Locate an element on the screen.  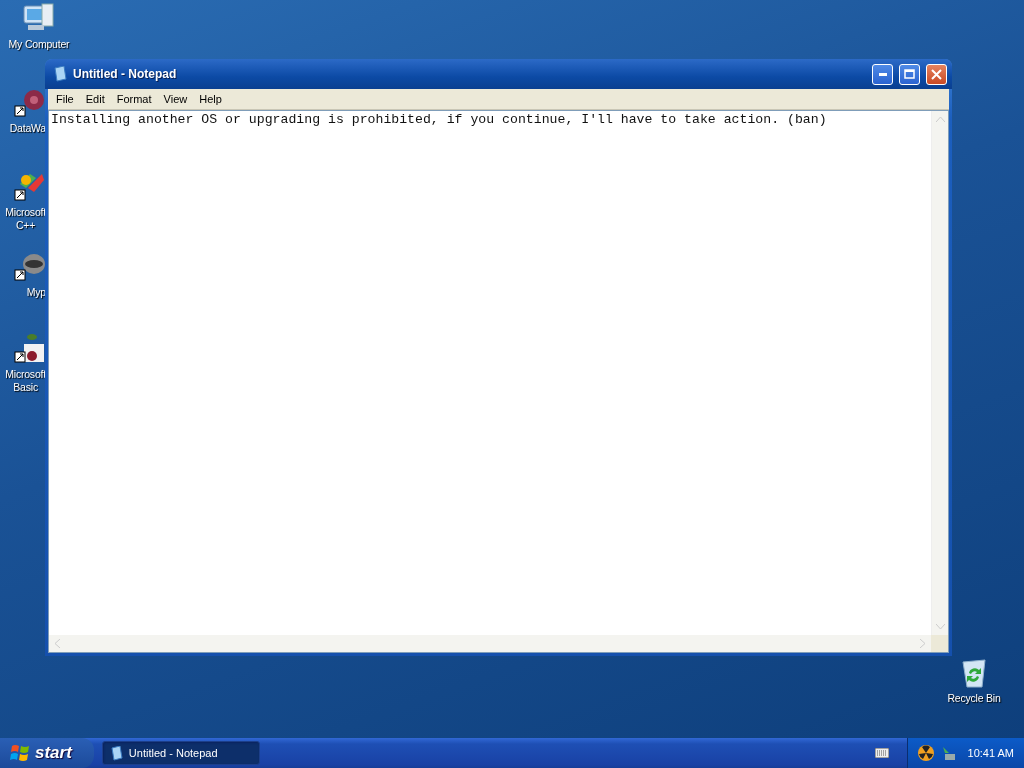
maximize-button is located at coordinates (909, 74).